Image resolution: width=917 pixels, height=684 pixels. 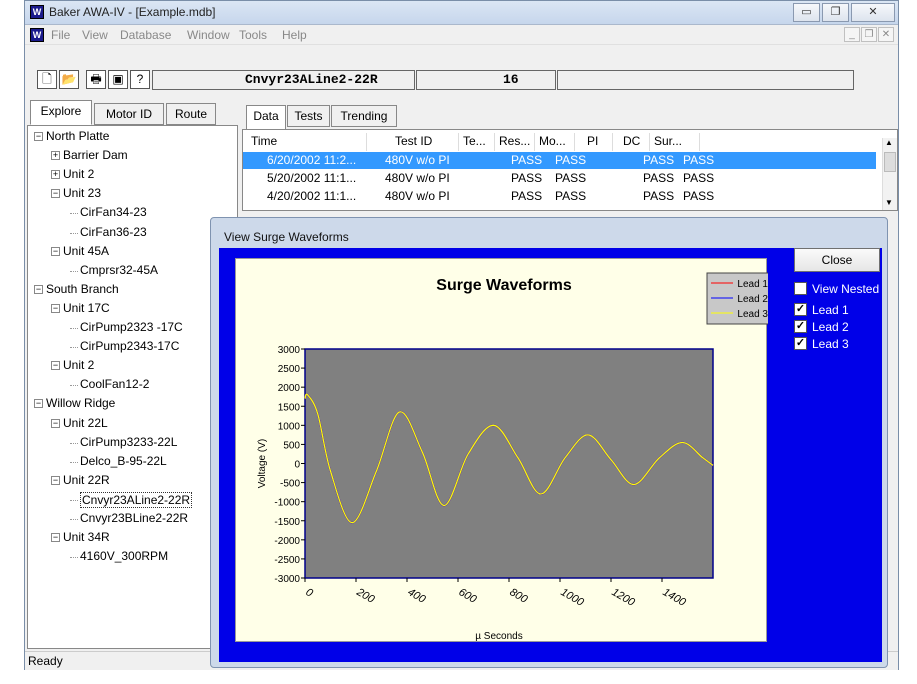 What do you see at coordinates (287, 541) in the screenshot?
I see `y-tick-label: -2000` at bounding box center [287, 541].